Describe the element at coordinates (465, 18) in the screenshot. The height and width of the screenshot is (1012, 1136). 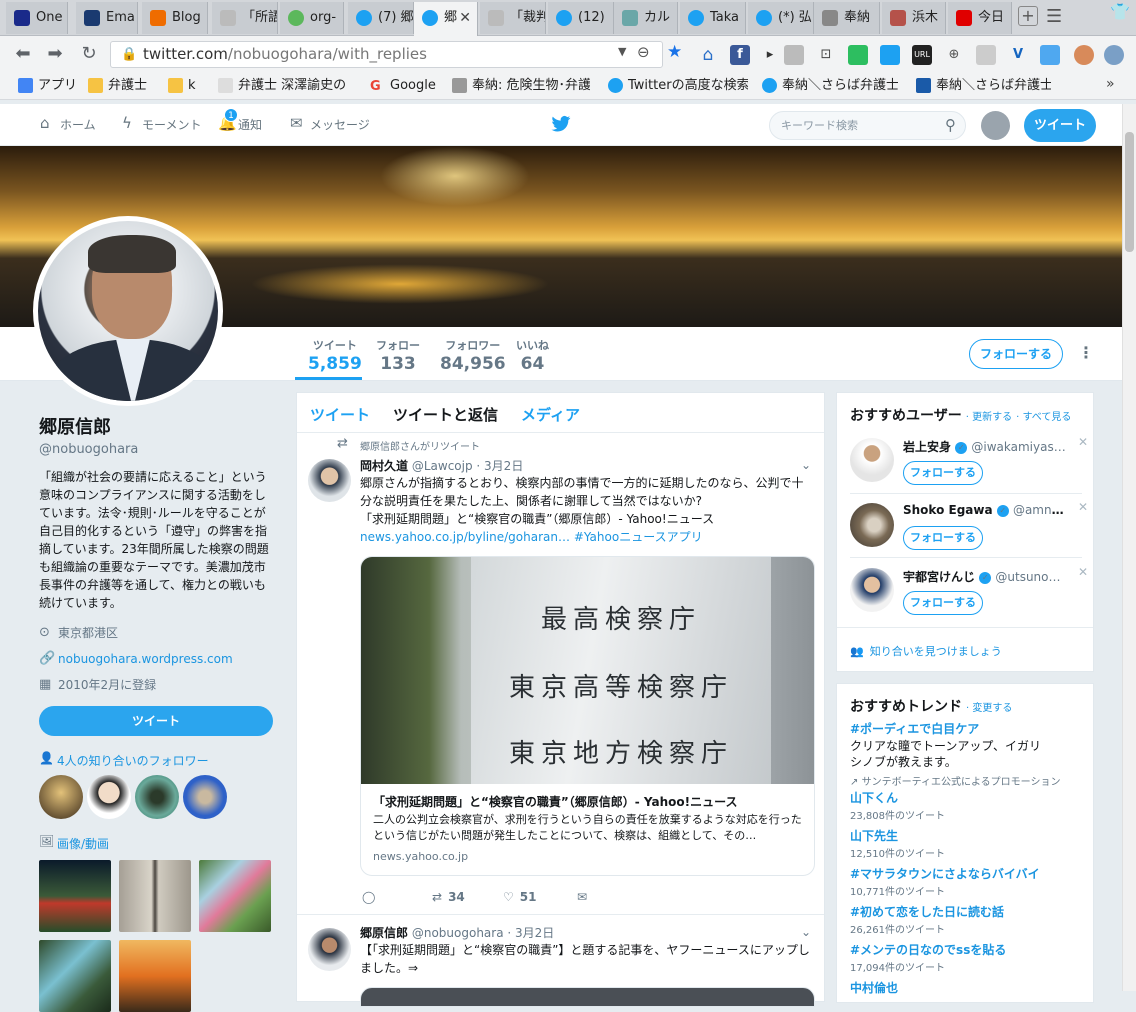
I see `close-tab-icon: ✕` at that location.